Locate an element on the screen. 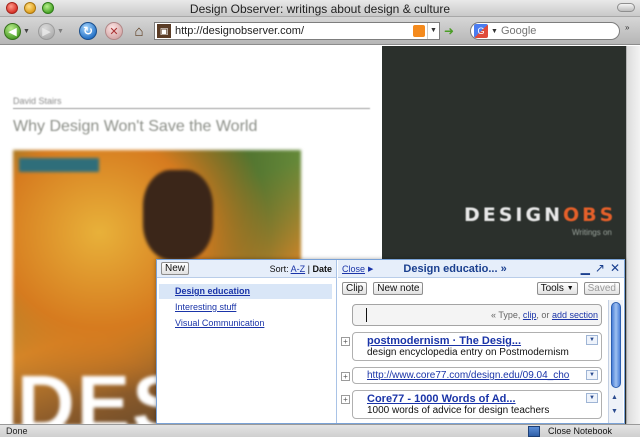 This screenshot has width=640, height=437. sort-date-label: Date is located at coordinates (322, 269).